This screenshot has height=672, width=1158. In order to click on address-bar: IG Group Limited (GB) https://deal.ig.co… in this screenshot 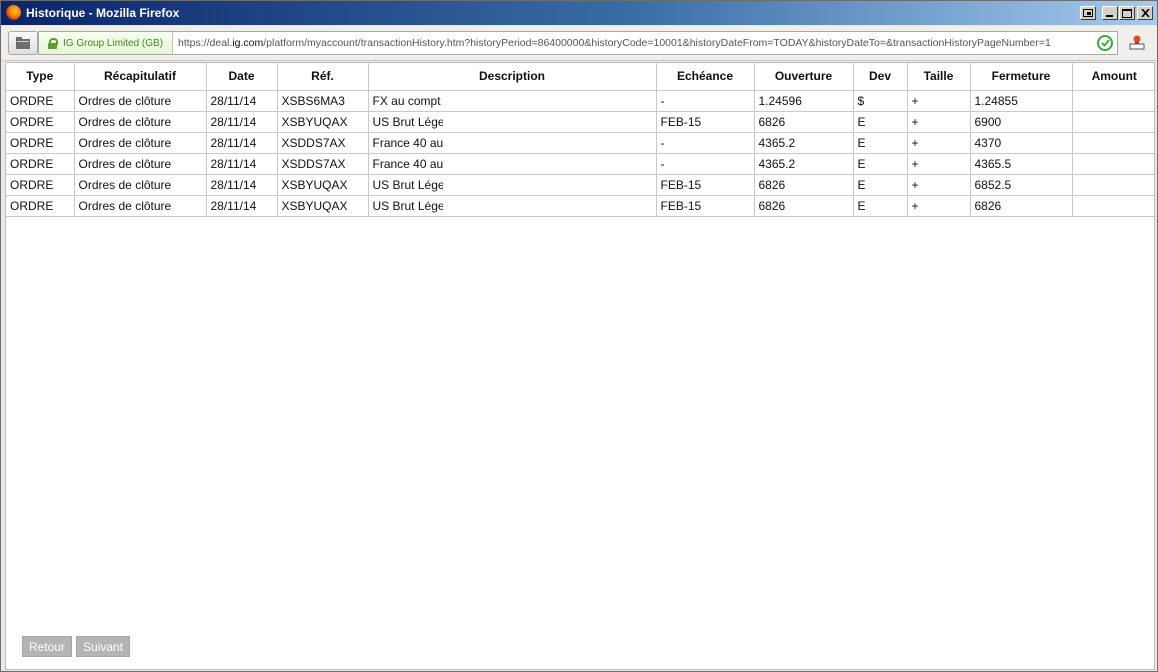, I will do `click(578, 43)`.